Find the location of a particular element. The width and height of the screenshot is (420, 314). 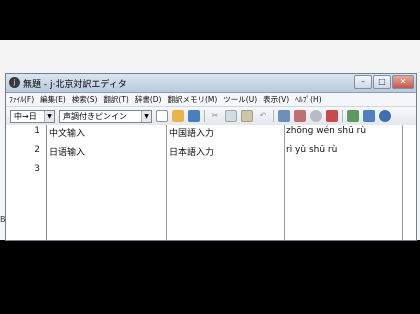

direction-select-value: 中→日 is located at coordinates (25, 116).